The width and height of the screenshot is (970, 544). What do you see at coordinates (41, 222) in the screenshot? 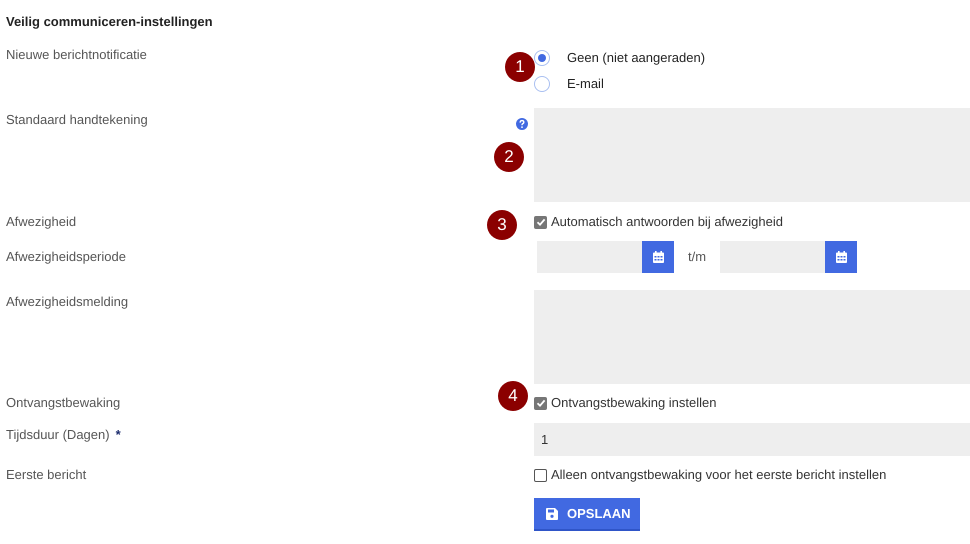
I see `field-label: Afwezigheid` at bounding box center [41, 222].